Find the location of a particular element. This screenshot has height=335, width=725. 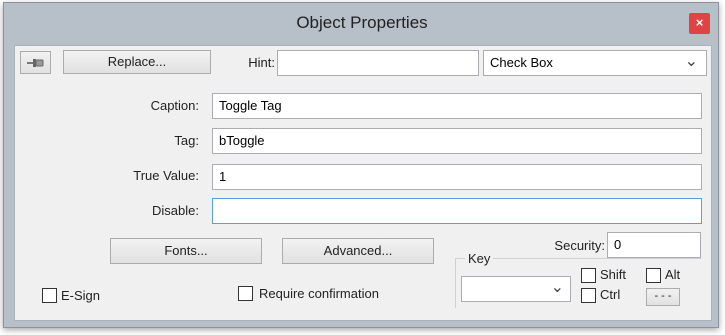

more-keys-button: - - - is located at coordinates (663, 297).